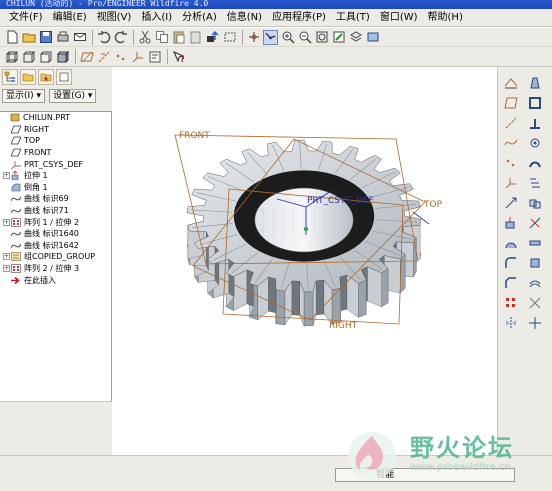 The image size is (552, 491). I want to click on datum-axis-icon, so click(511, 83).